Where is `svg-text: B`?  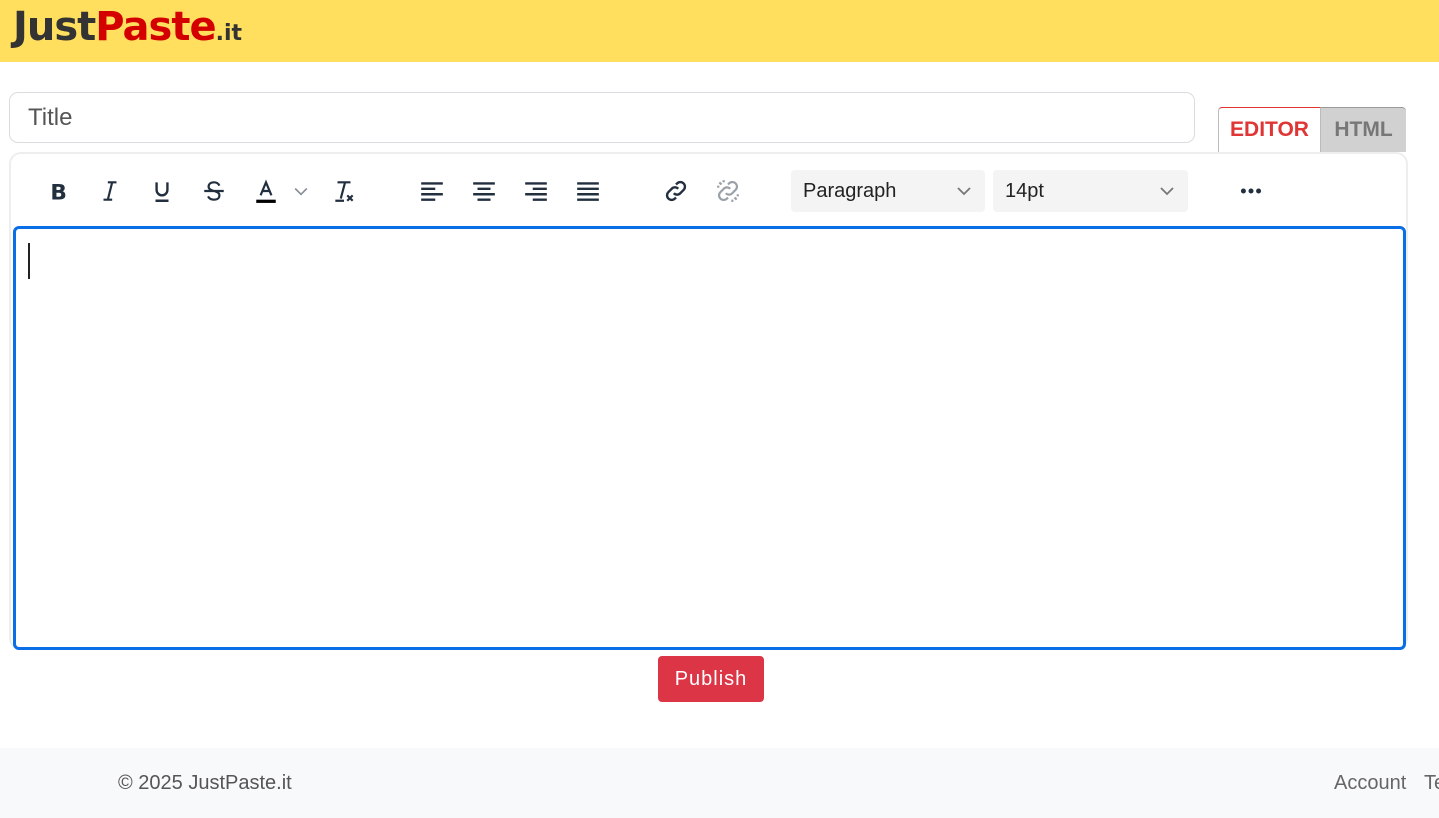 svg-text: B is located at coordinates (58, 192).